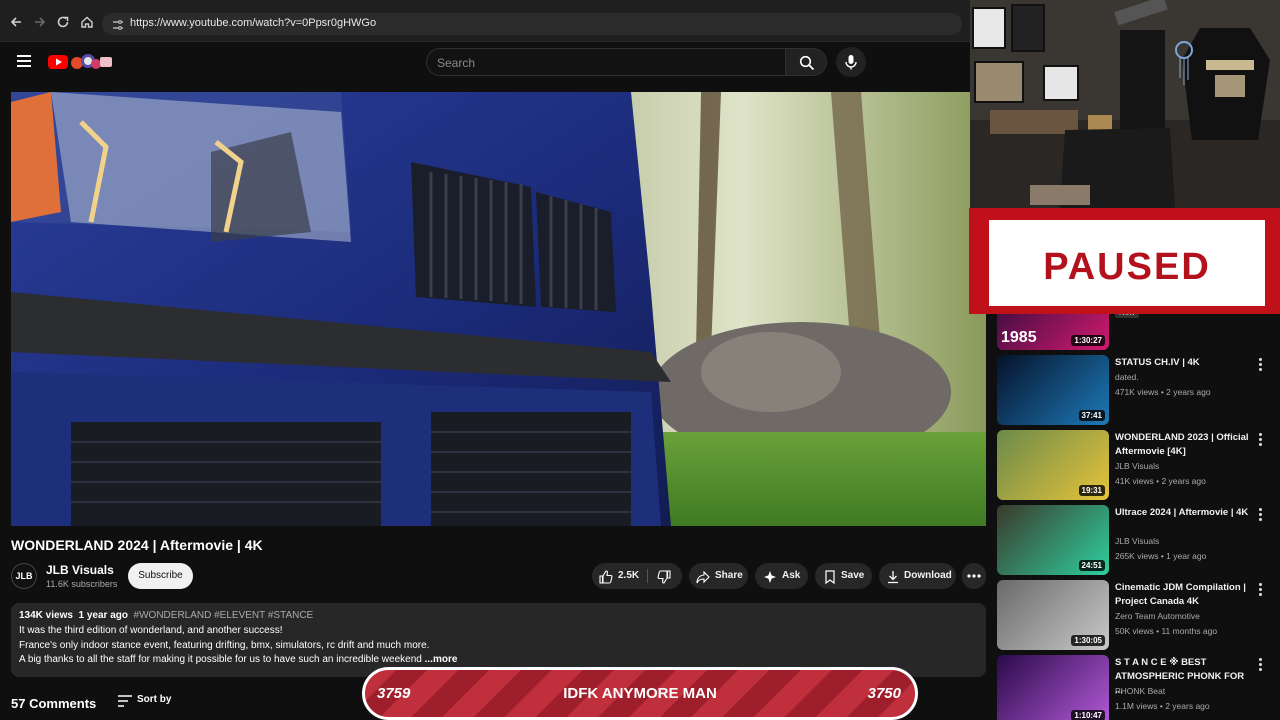  I want to click on search-icon, so click(807, 63).